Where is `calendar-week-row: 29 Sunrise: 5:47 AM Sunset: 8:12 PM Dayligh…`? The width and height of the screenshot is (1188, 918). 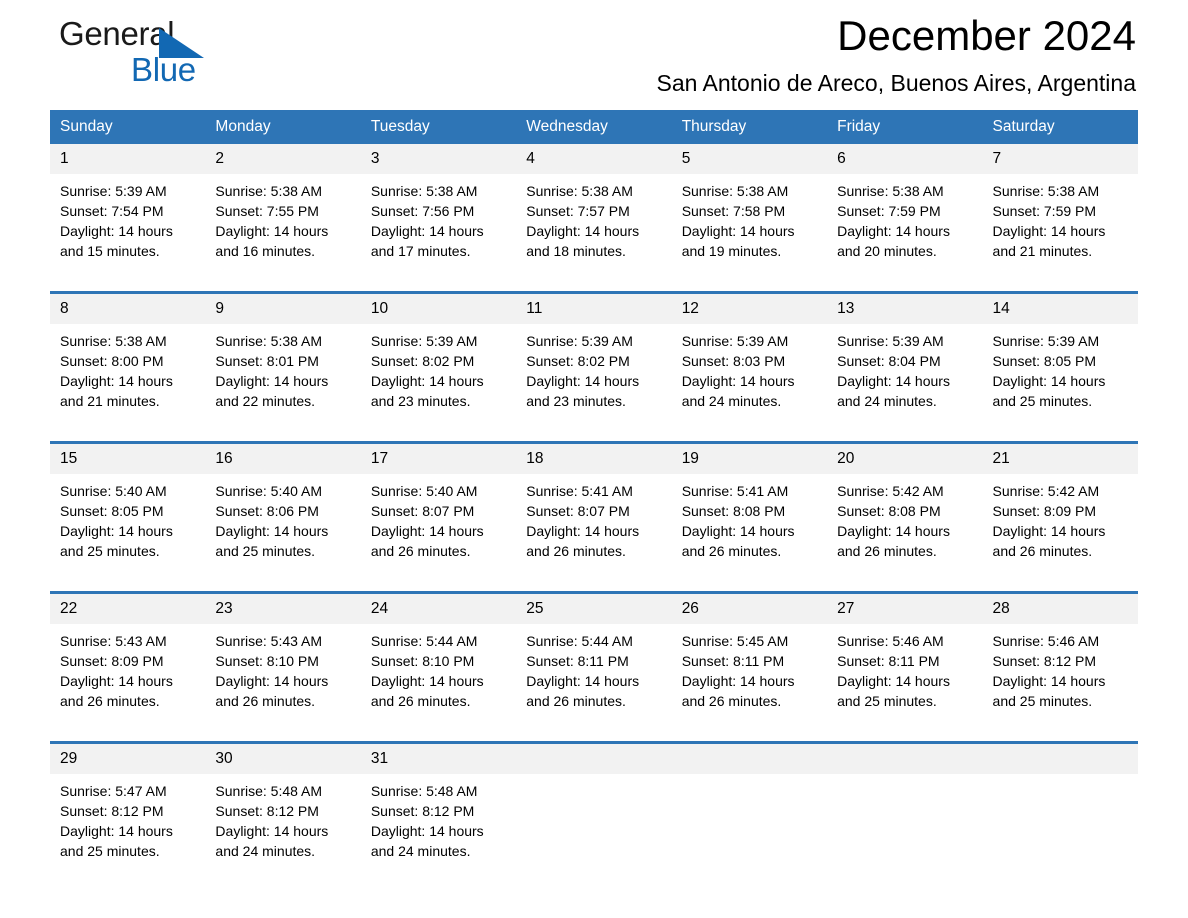 calendar-week-row: 29 Sunrise: 5:47 AM Sunset: 8:12 PM Dayligh… is located at coordinates (594, 809).